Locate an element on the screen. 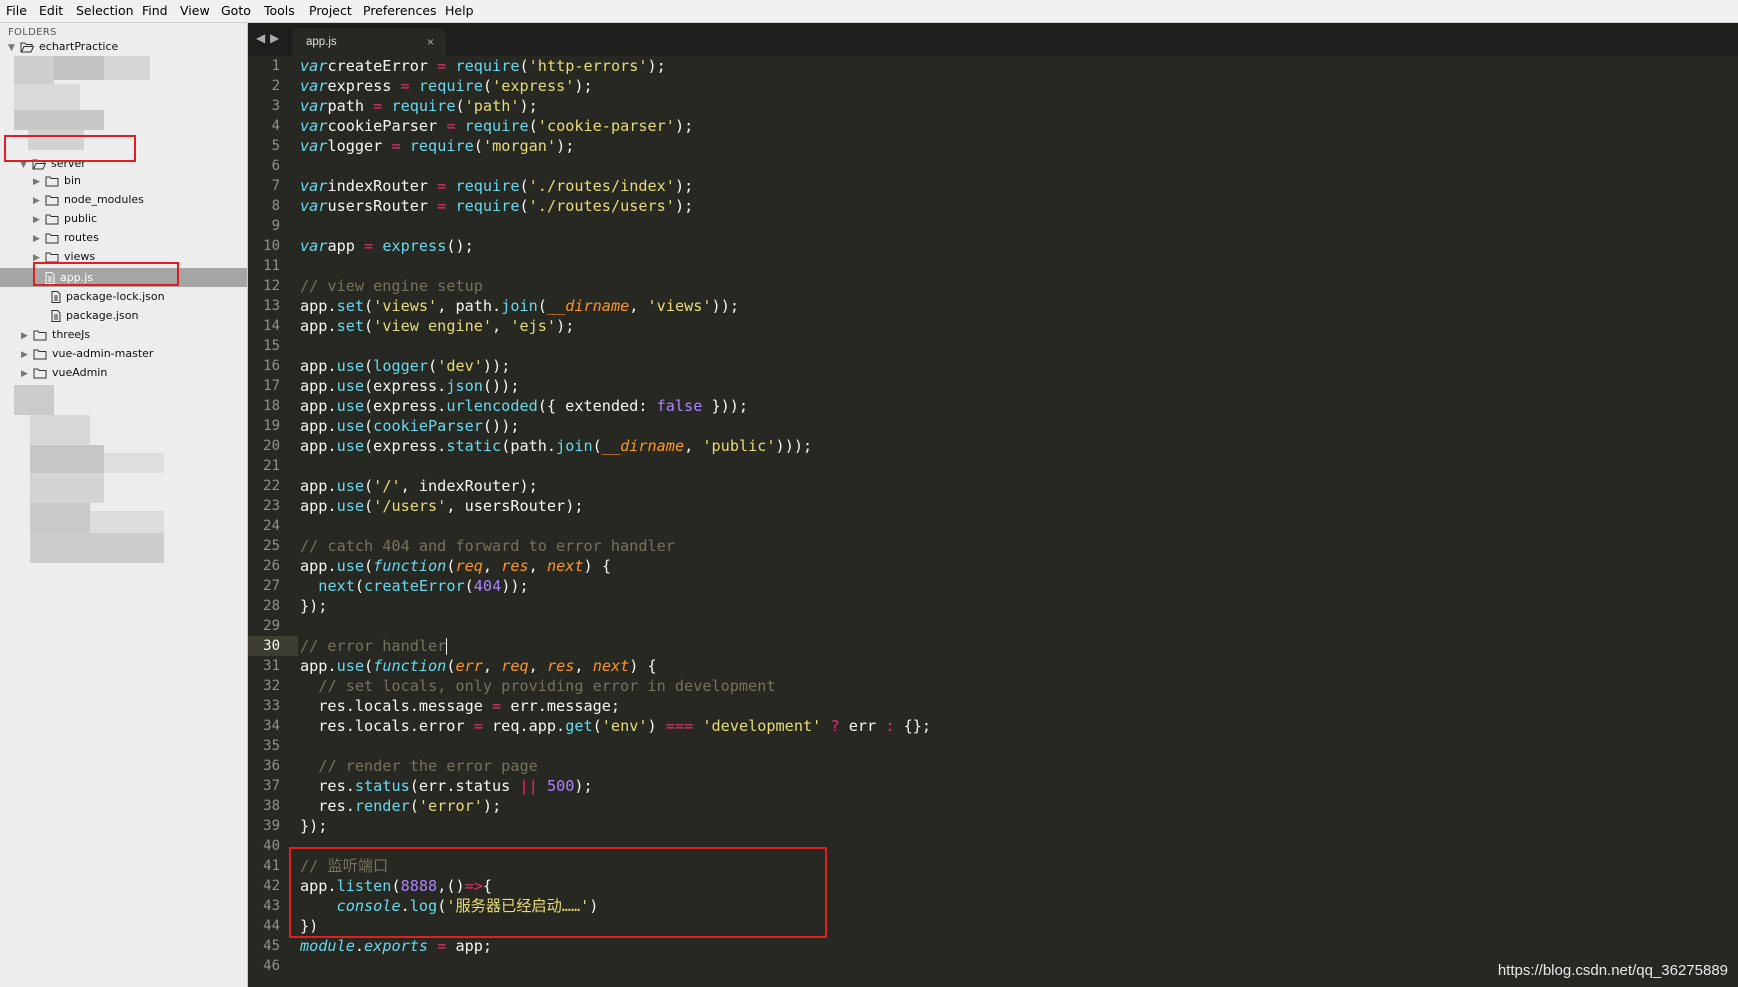 Image resolution: width=1738 pixels, height=987 pixels. expand-arrow-icon: ▼ is located at coordinates (26, 165).